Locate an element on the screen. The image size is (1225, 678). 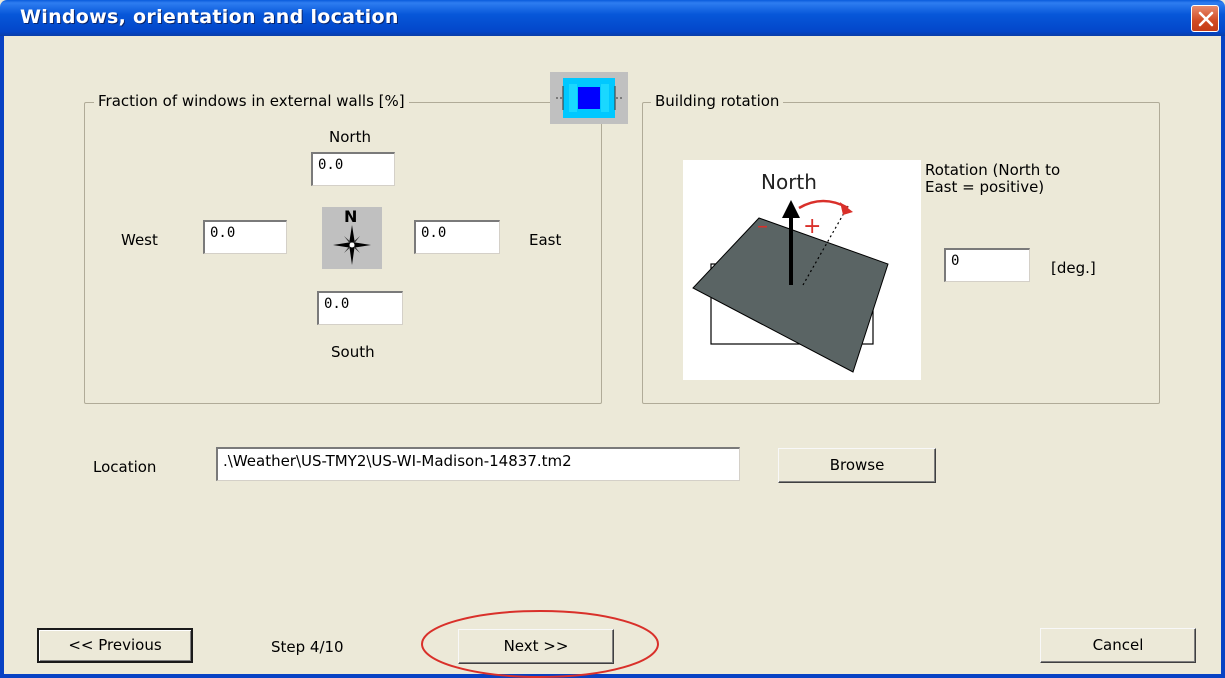
north-window-input: 0.0 is located at coordinates (353, 169).